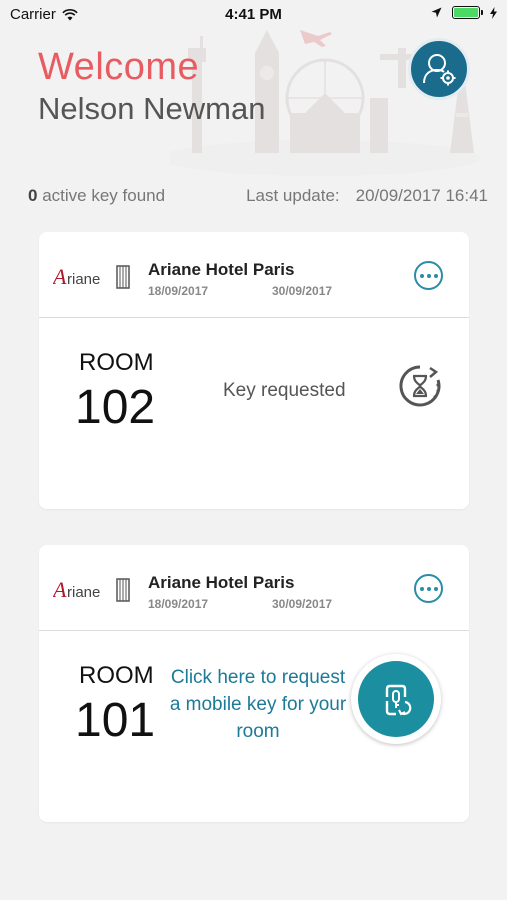 The image size is (507, 900). I want to click on mobile-key-icon, so click(398, 700).